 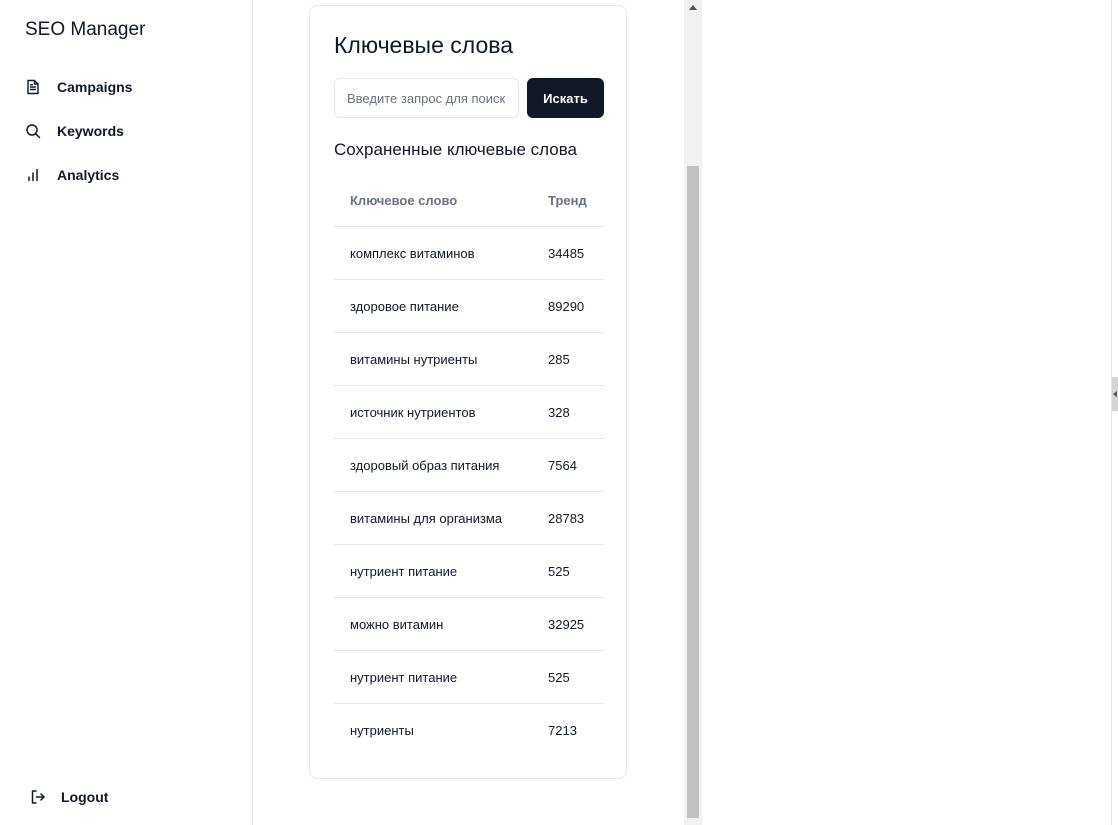 I want to click on trend-cell: 7213, so click(x=562, y=730).